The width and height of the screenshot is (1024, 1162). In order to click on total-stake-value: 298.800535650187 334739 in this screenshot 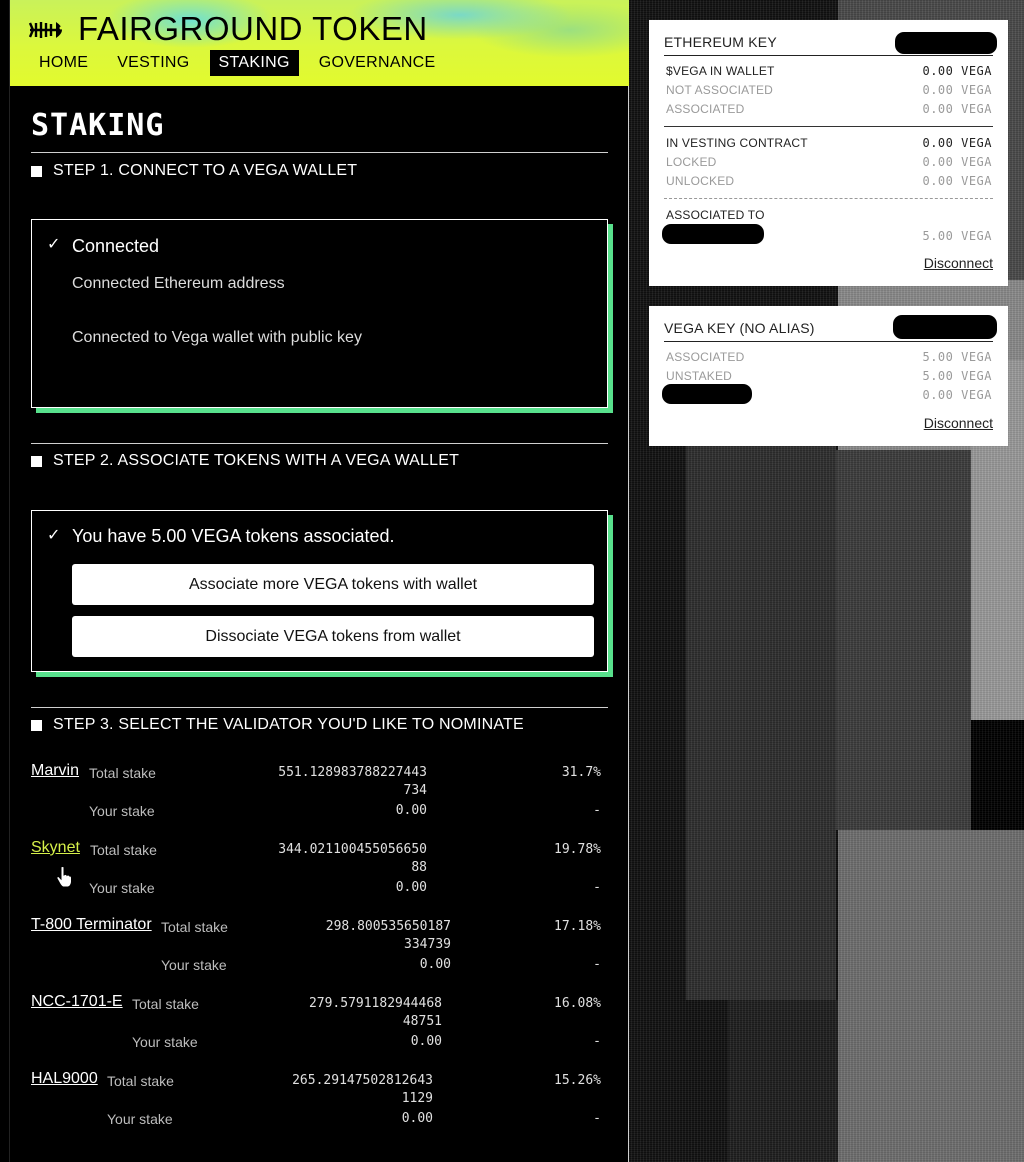, I will do `click(388, 935)`.